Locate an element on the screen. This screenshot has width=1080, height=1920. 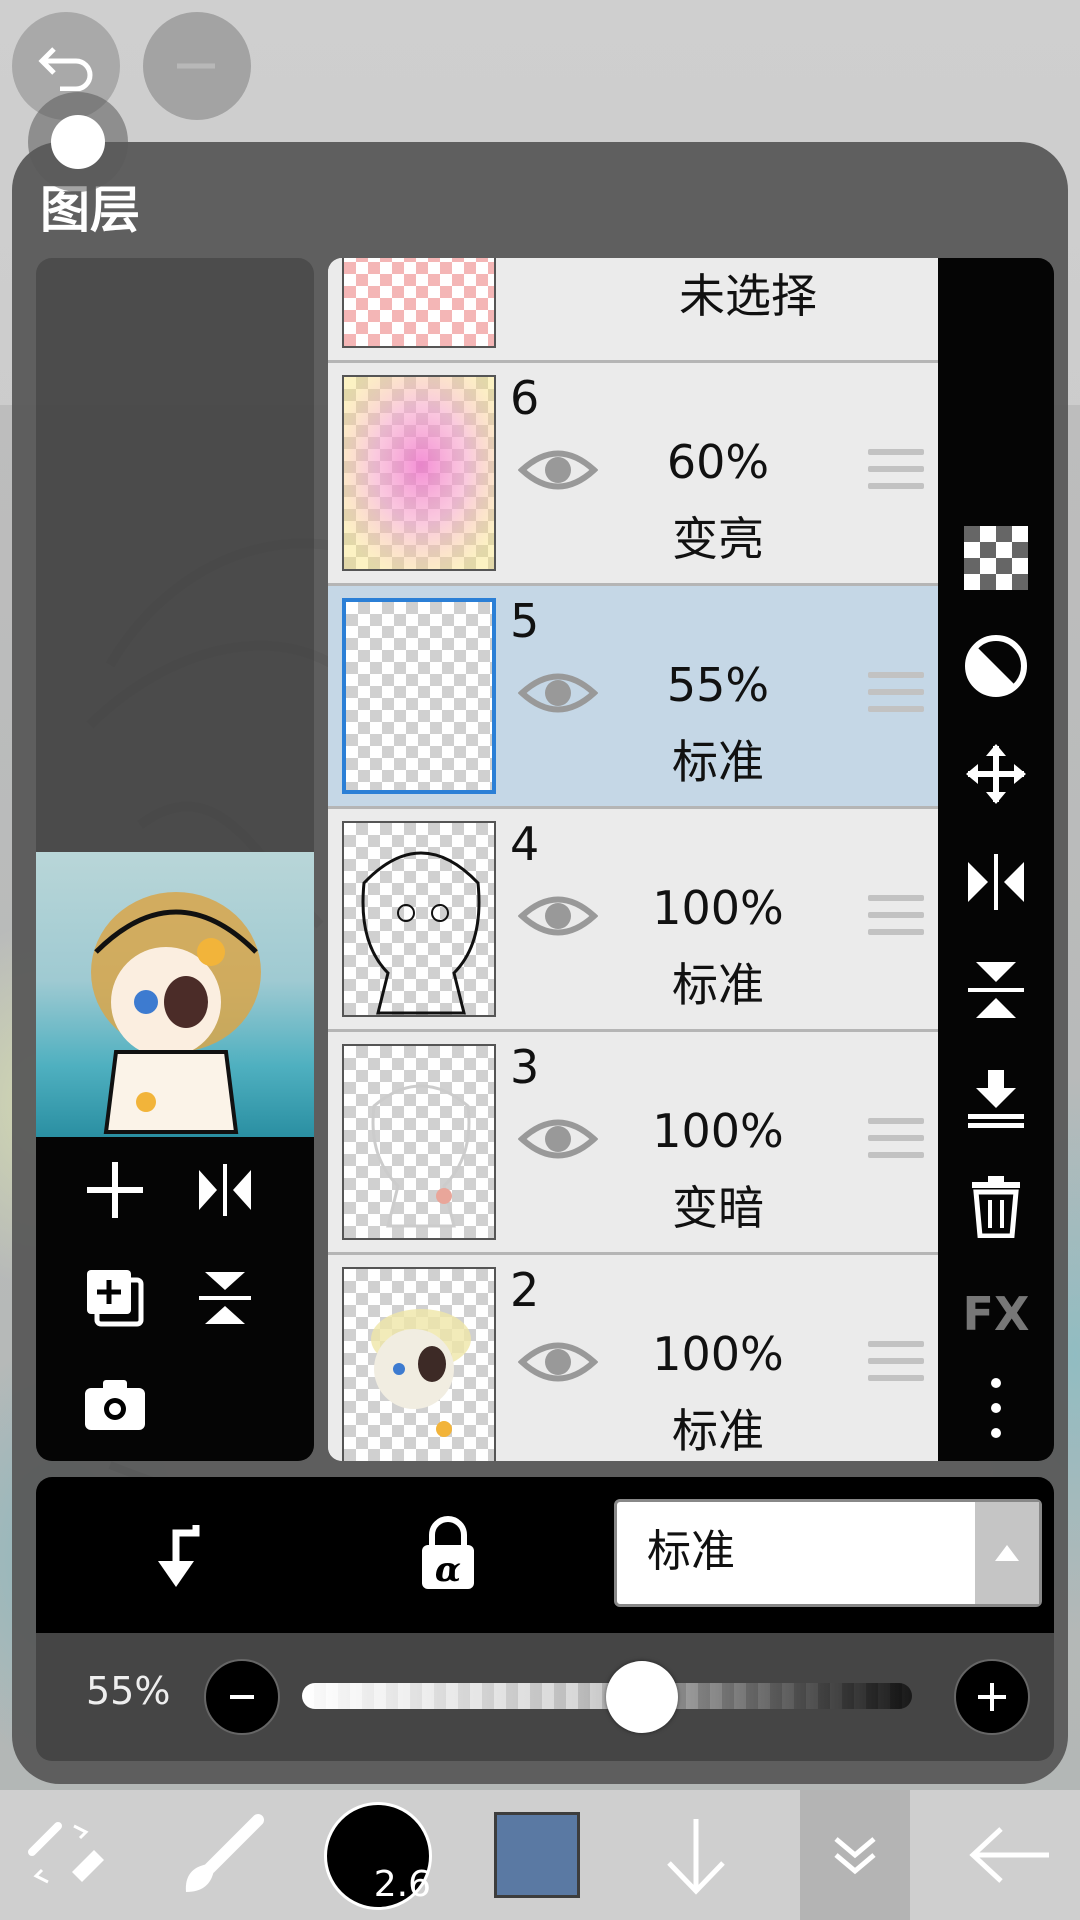
merge-down-button is located at coordinates (996, 1098).